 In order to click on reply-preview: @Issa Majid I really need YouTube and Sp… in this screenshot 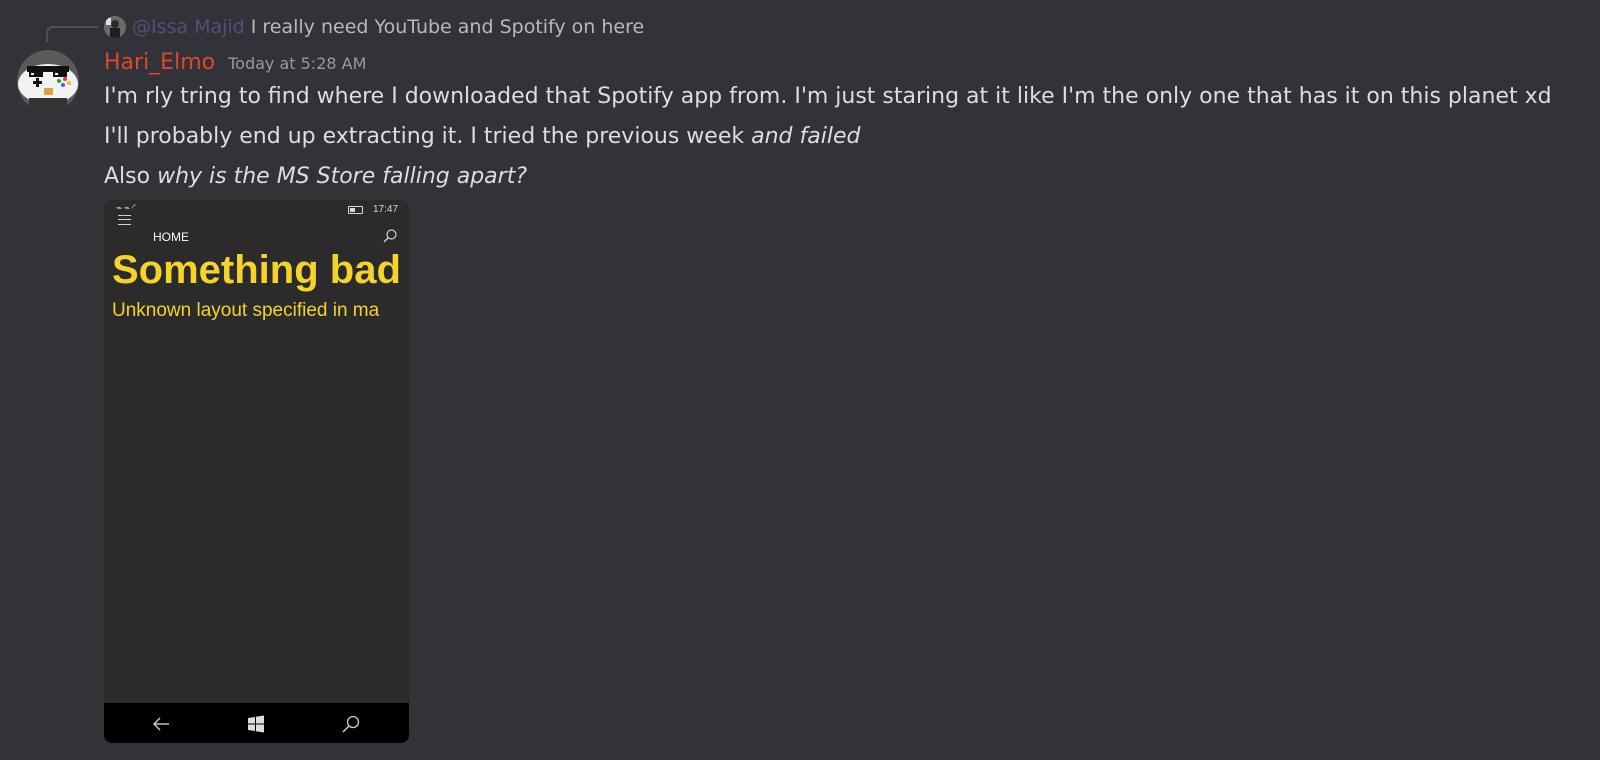, I will do `click(374, 27)`.